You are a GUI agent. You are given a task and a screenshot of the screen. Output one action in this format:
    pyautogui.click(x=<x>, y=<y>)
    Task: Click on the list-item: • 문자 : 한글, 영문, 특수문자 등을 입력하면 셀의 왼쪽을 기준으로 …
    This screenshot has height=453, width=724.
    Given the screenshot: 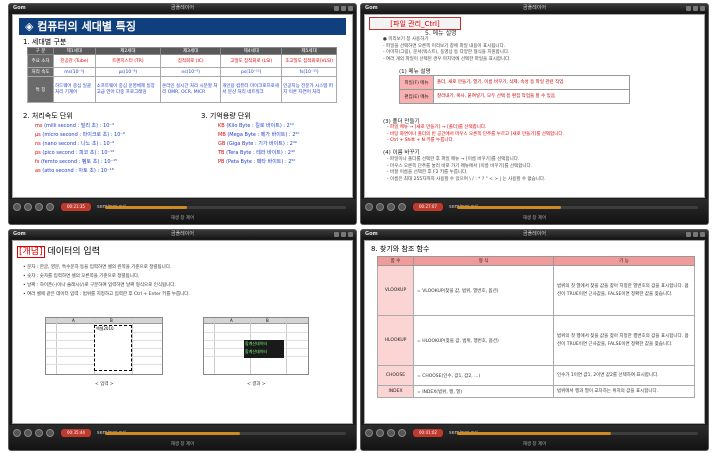 What is the action you would take?
    pyautogui.click(x=97, y=267)
    